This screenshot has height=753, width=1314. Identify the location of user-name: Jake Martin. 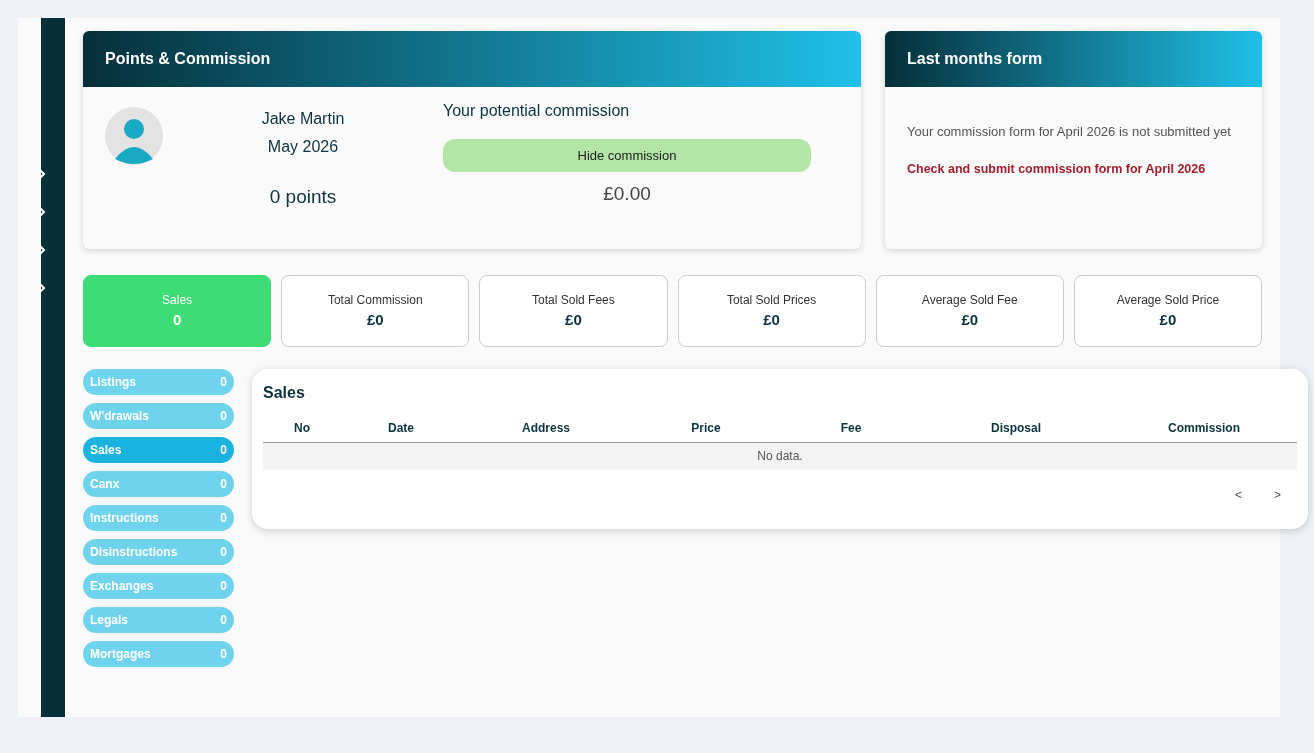
(303, 119).